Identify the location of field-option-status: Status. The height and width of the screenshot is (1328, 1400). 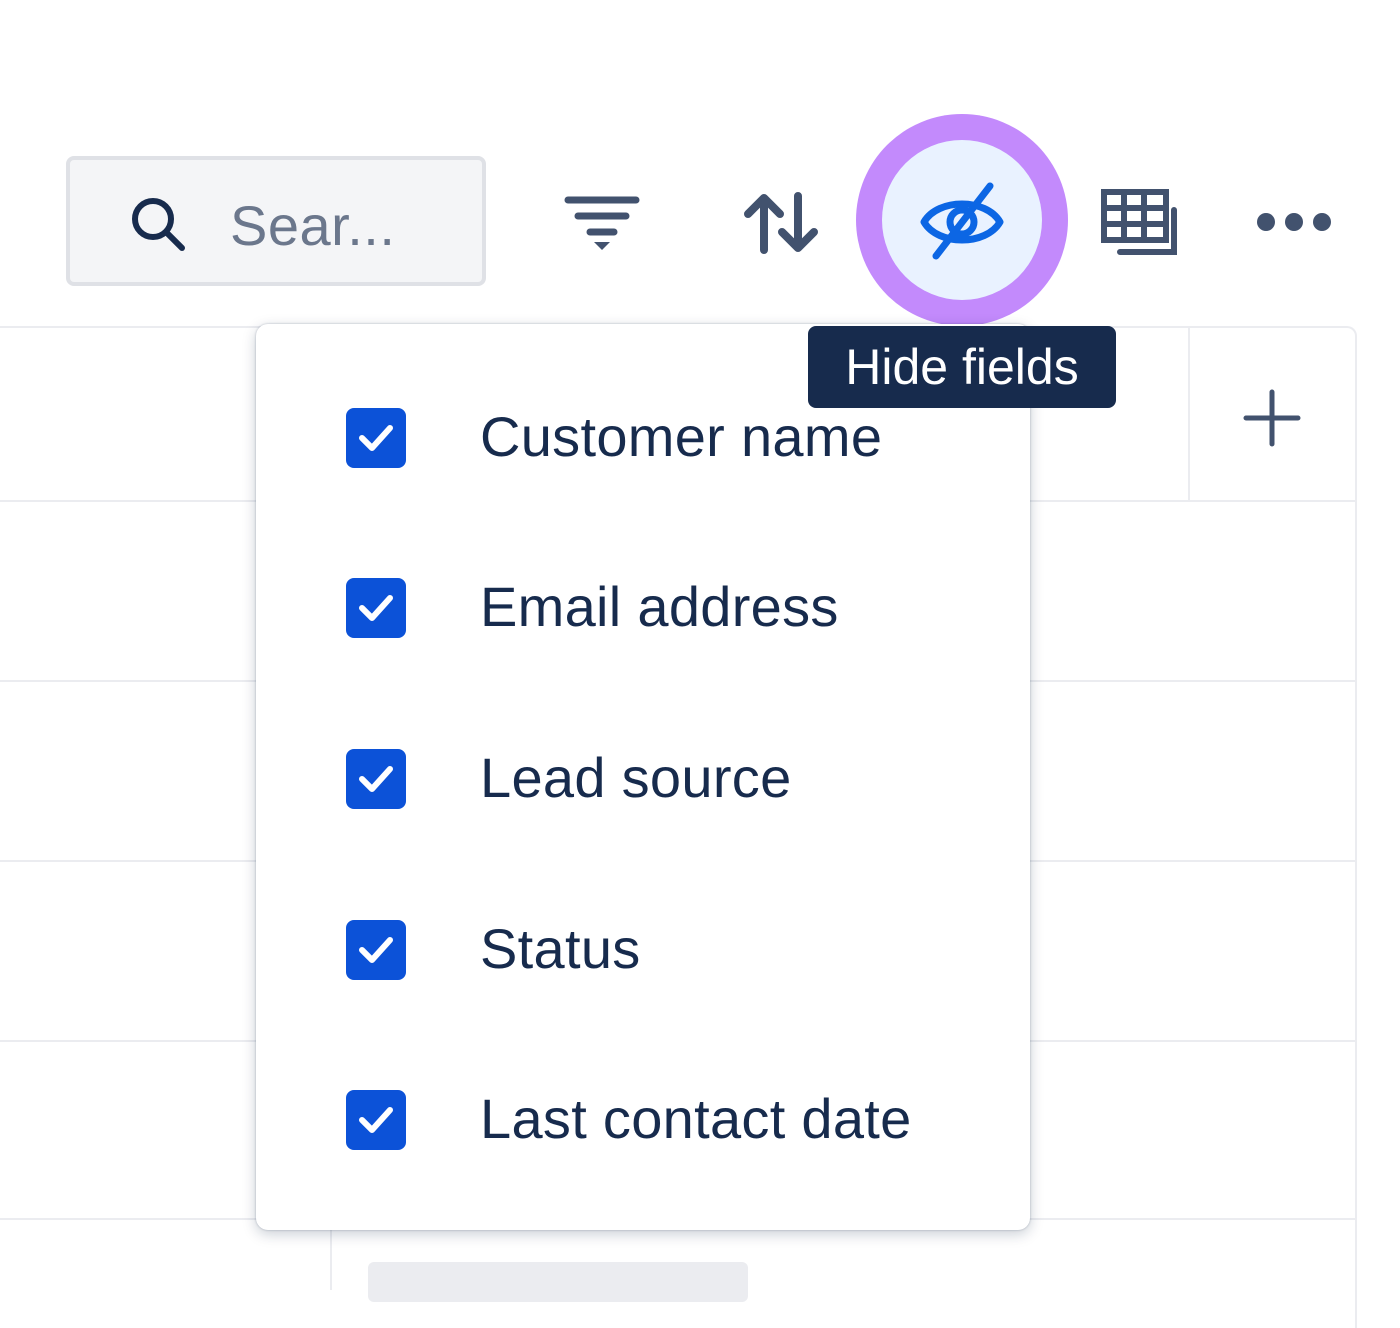
(643, 948).